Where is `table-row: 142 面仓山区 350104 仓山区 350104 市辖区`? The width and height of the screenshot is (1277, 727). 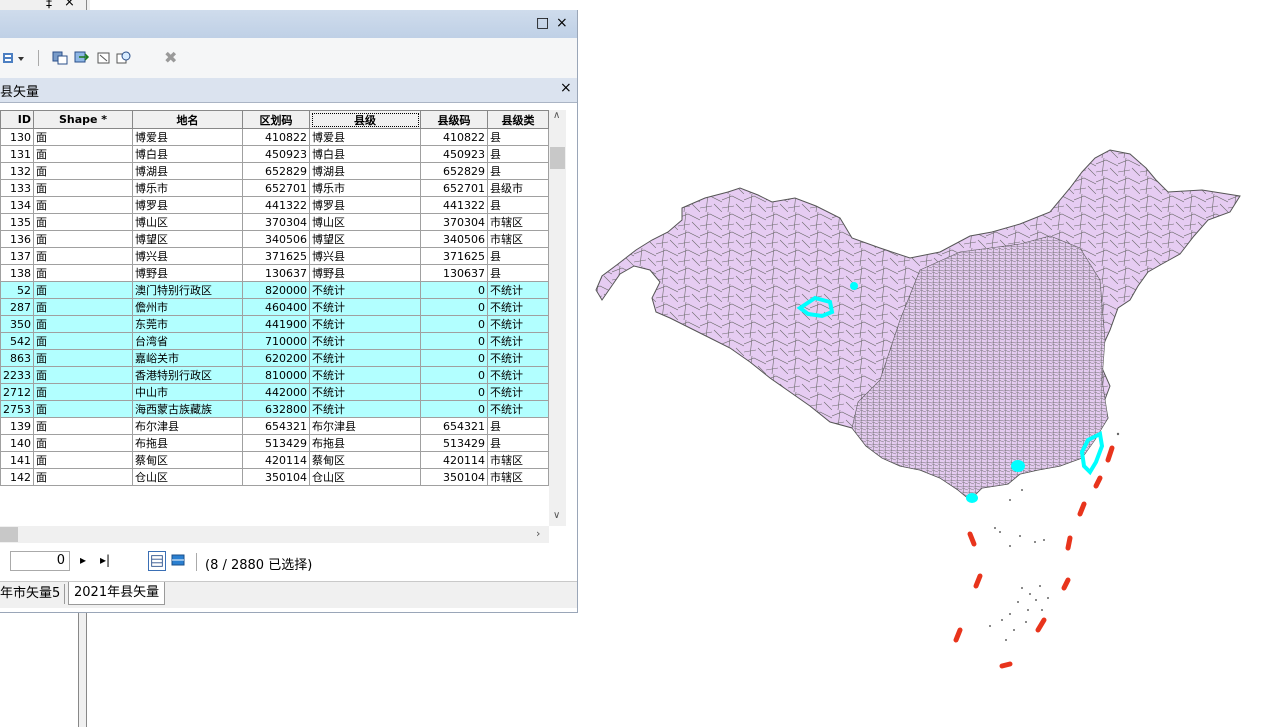
table-row: 142 面仓山区 350104 仓山区 350104 市辖区 is located at coordinates (274, 477).